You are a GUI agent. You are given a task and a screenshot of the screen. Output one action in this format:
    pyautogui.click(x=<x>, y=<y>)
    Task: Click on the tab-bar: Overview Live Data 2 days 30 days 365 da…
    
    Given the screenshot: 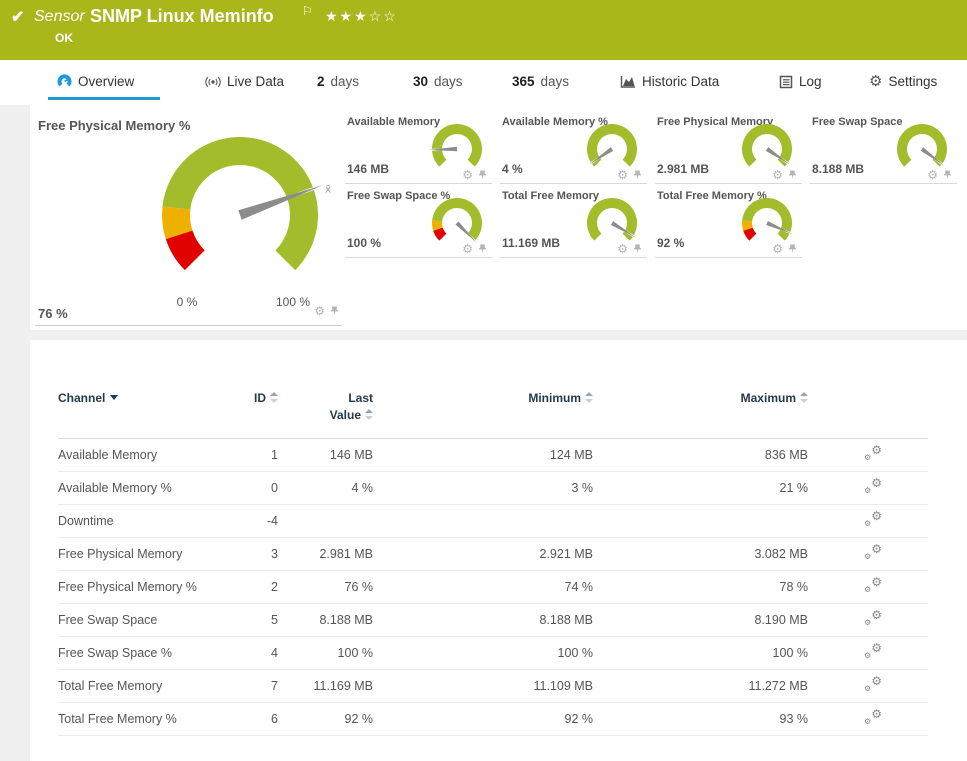 What is the action you would take?
    pyautogui.click(x=483, y=82)
    